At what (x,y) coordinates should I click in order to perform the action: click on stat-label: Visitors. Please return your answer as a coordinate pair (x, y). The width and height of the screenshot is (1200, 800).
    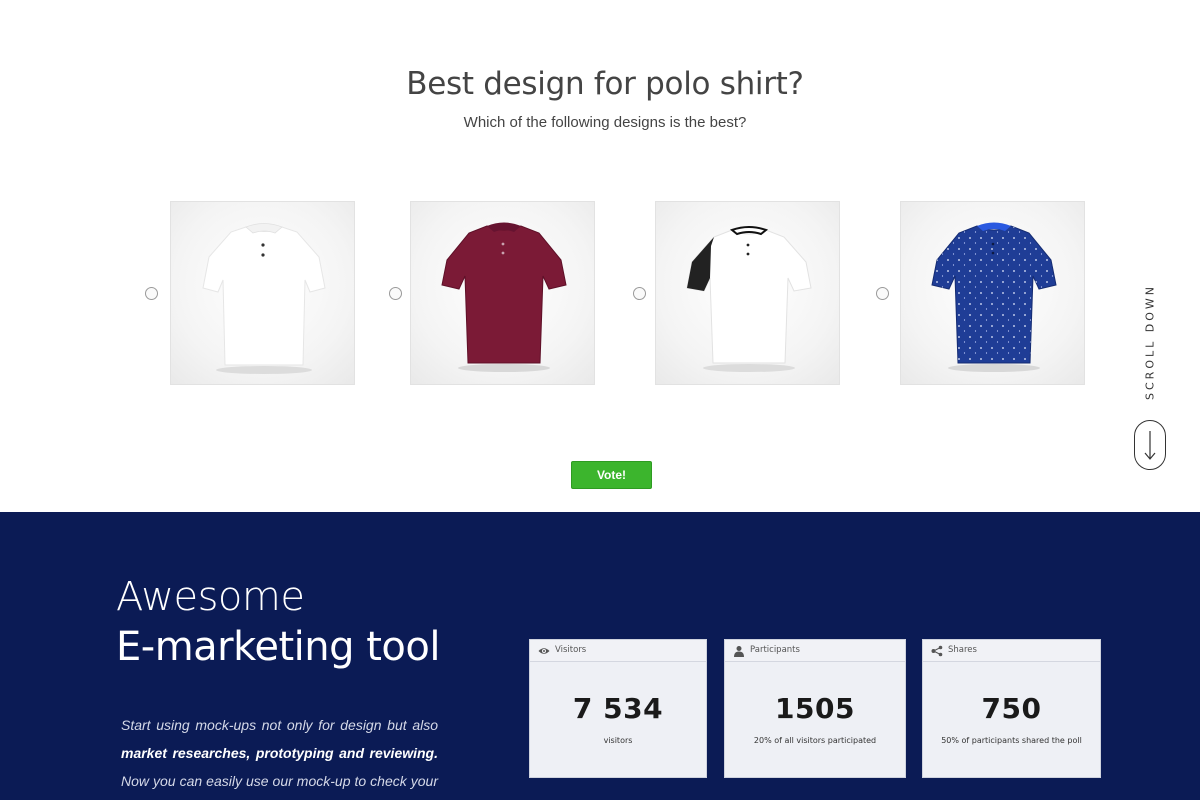
    Looking at the image, I should click on (571, 650).